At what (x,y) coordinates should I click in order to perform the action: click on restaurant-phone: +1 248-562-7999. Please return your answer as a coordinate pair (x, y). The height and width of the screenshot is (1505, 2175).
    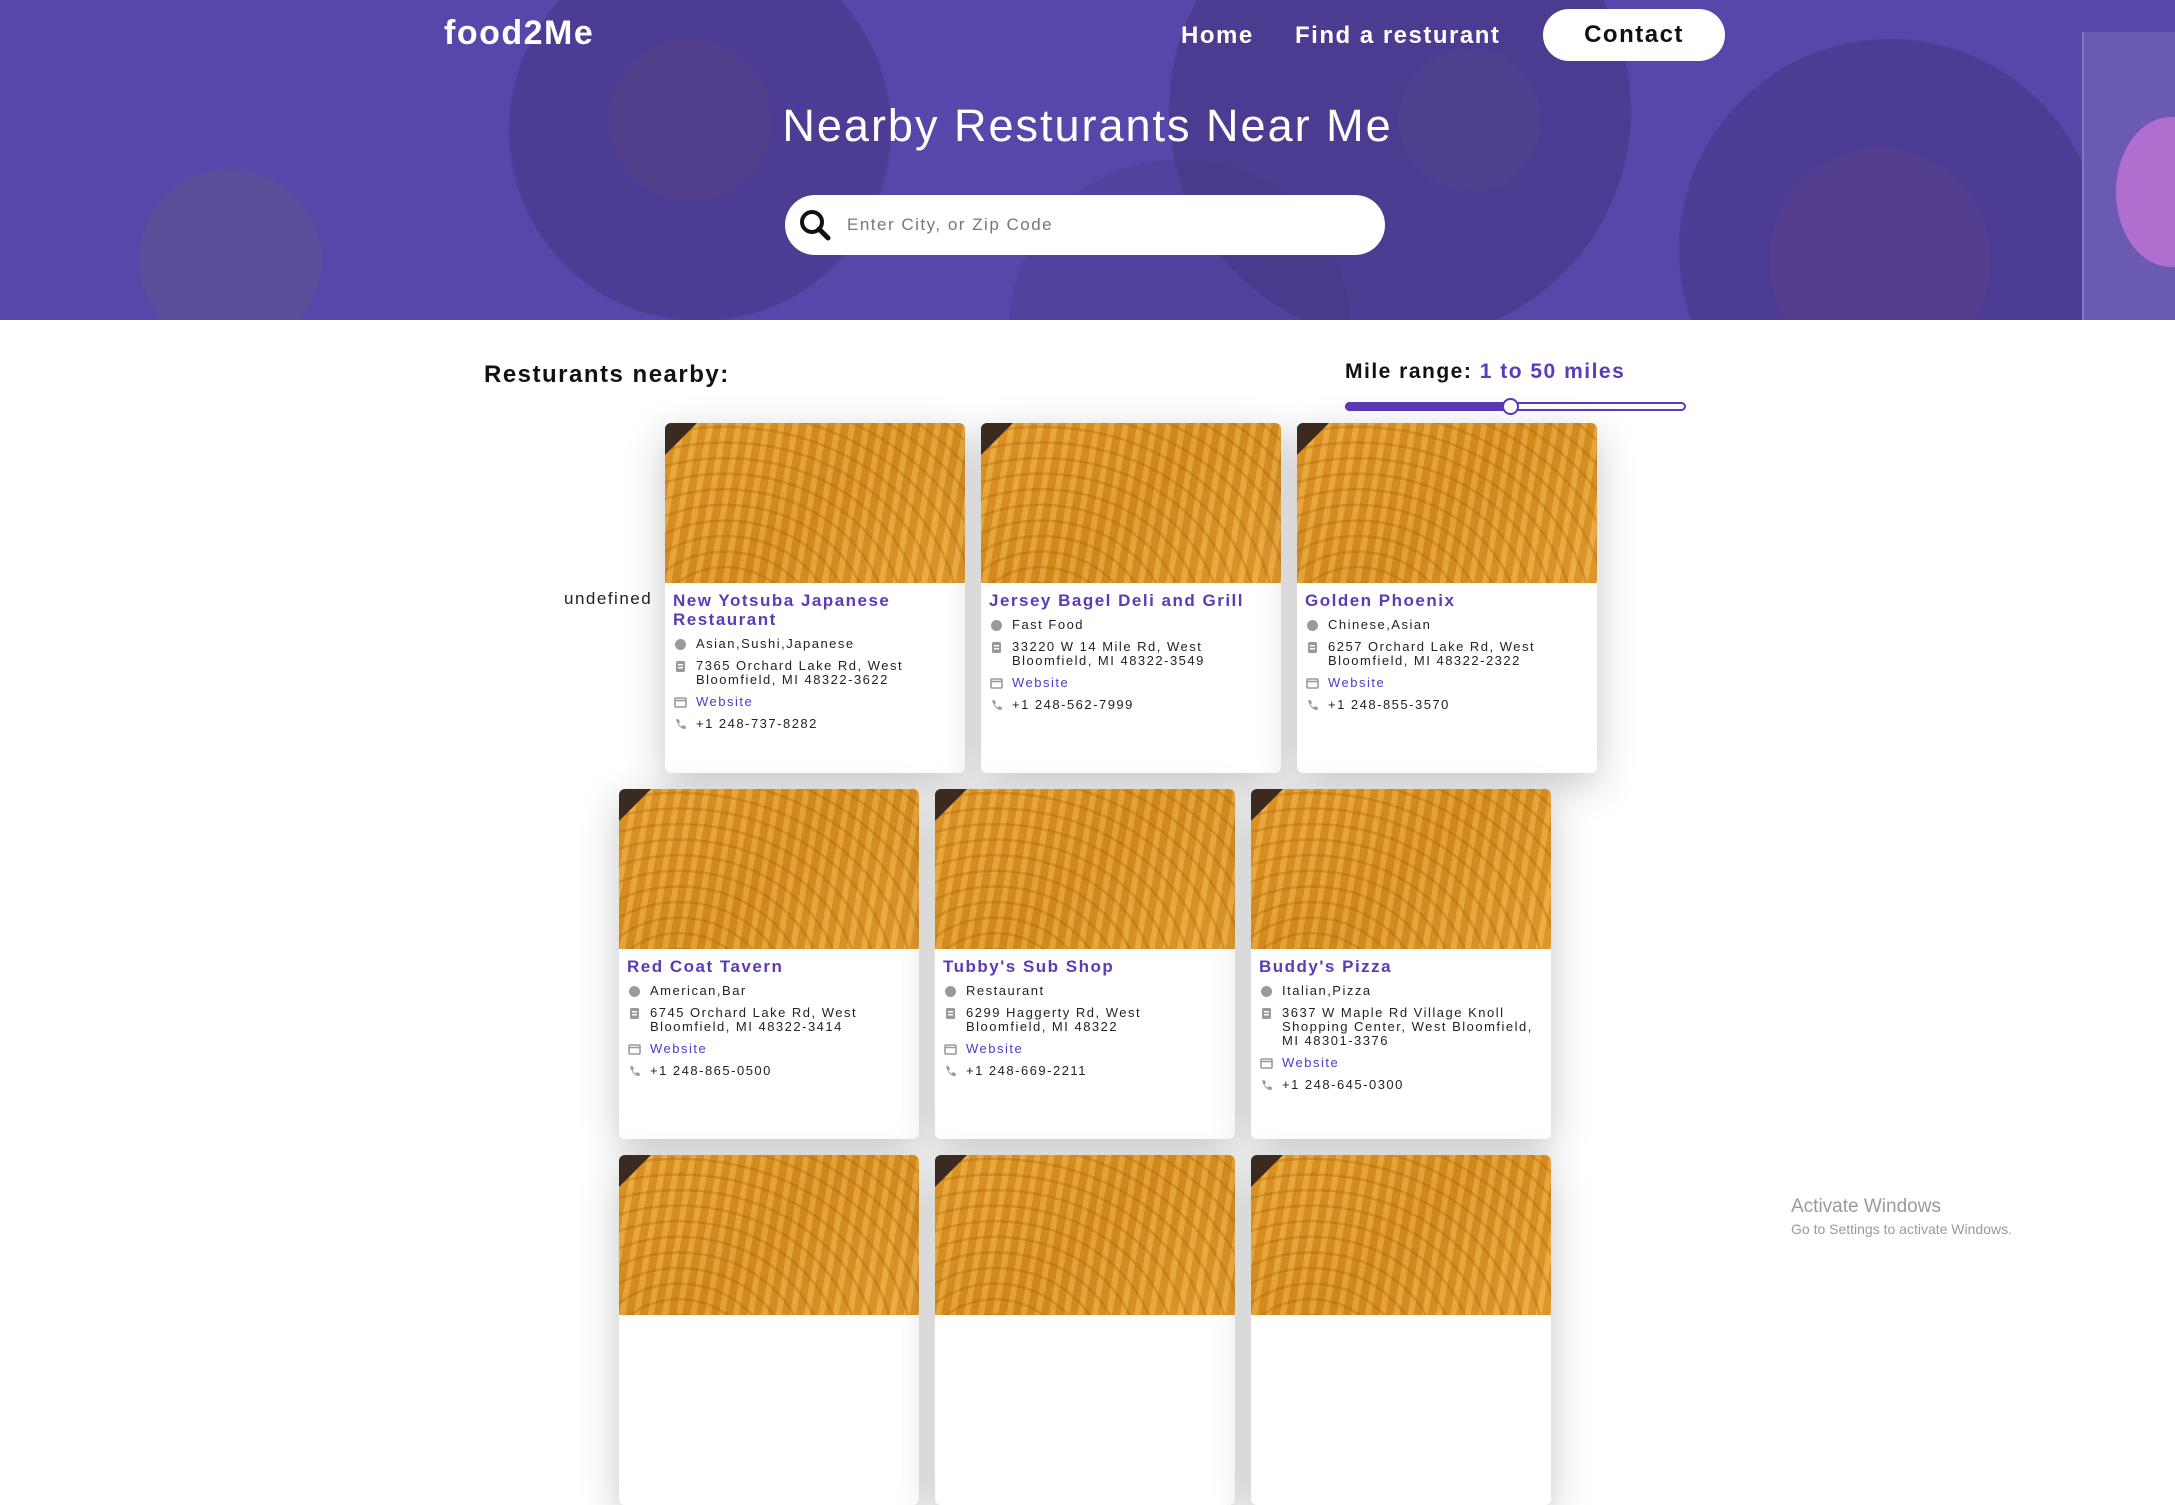
    Looking at the image, I should click on (1073, 704).